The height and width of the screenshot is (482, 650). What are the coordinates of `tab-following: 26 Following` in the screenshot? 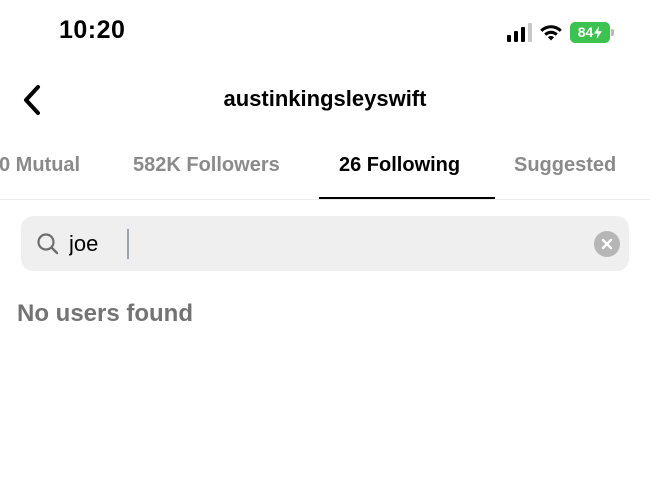 It's located at (399, 165).